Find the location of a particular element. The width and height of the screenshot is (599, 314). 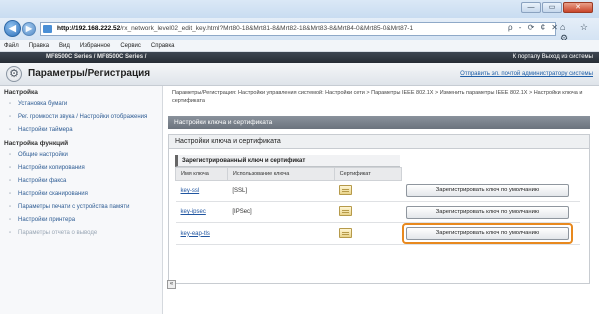

device-name: MF8500C Series / MF8500C Series / is located at coordinates (96, 57).